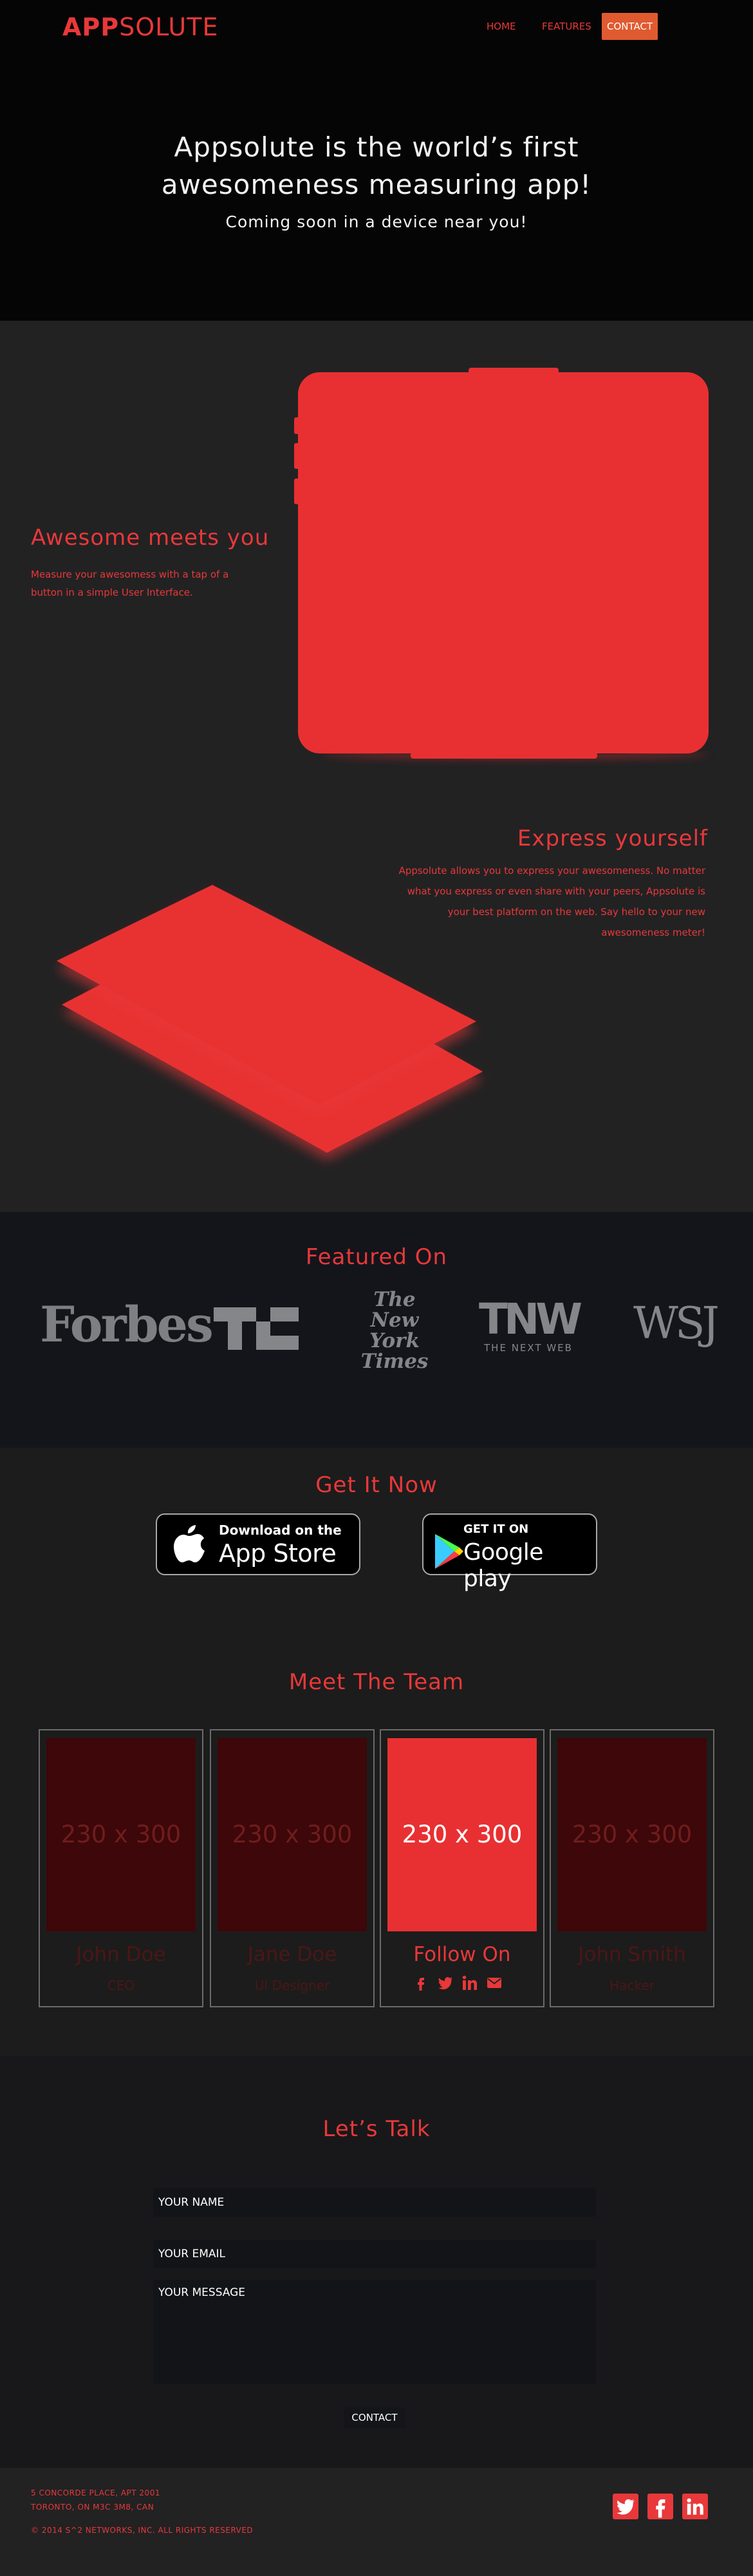 Image resolution: width=753 pixels, height=2576 pixels. I want to click on app-store-button: Download on the App Store, so click(258, 1544).